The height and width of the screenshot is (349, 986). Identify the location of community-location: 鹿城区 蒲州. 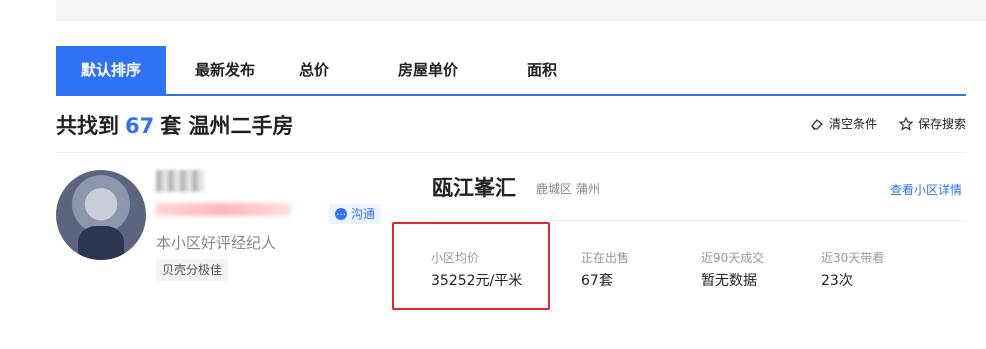
(568, 189).